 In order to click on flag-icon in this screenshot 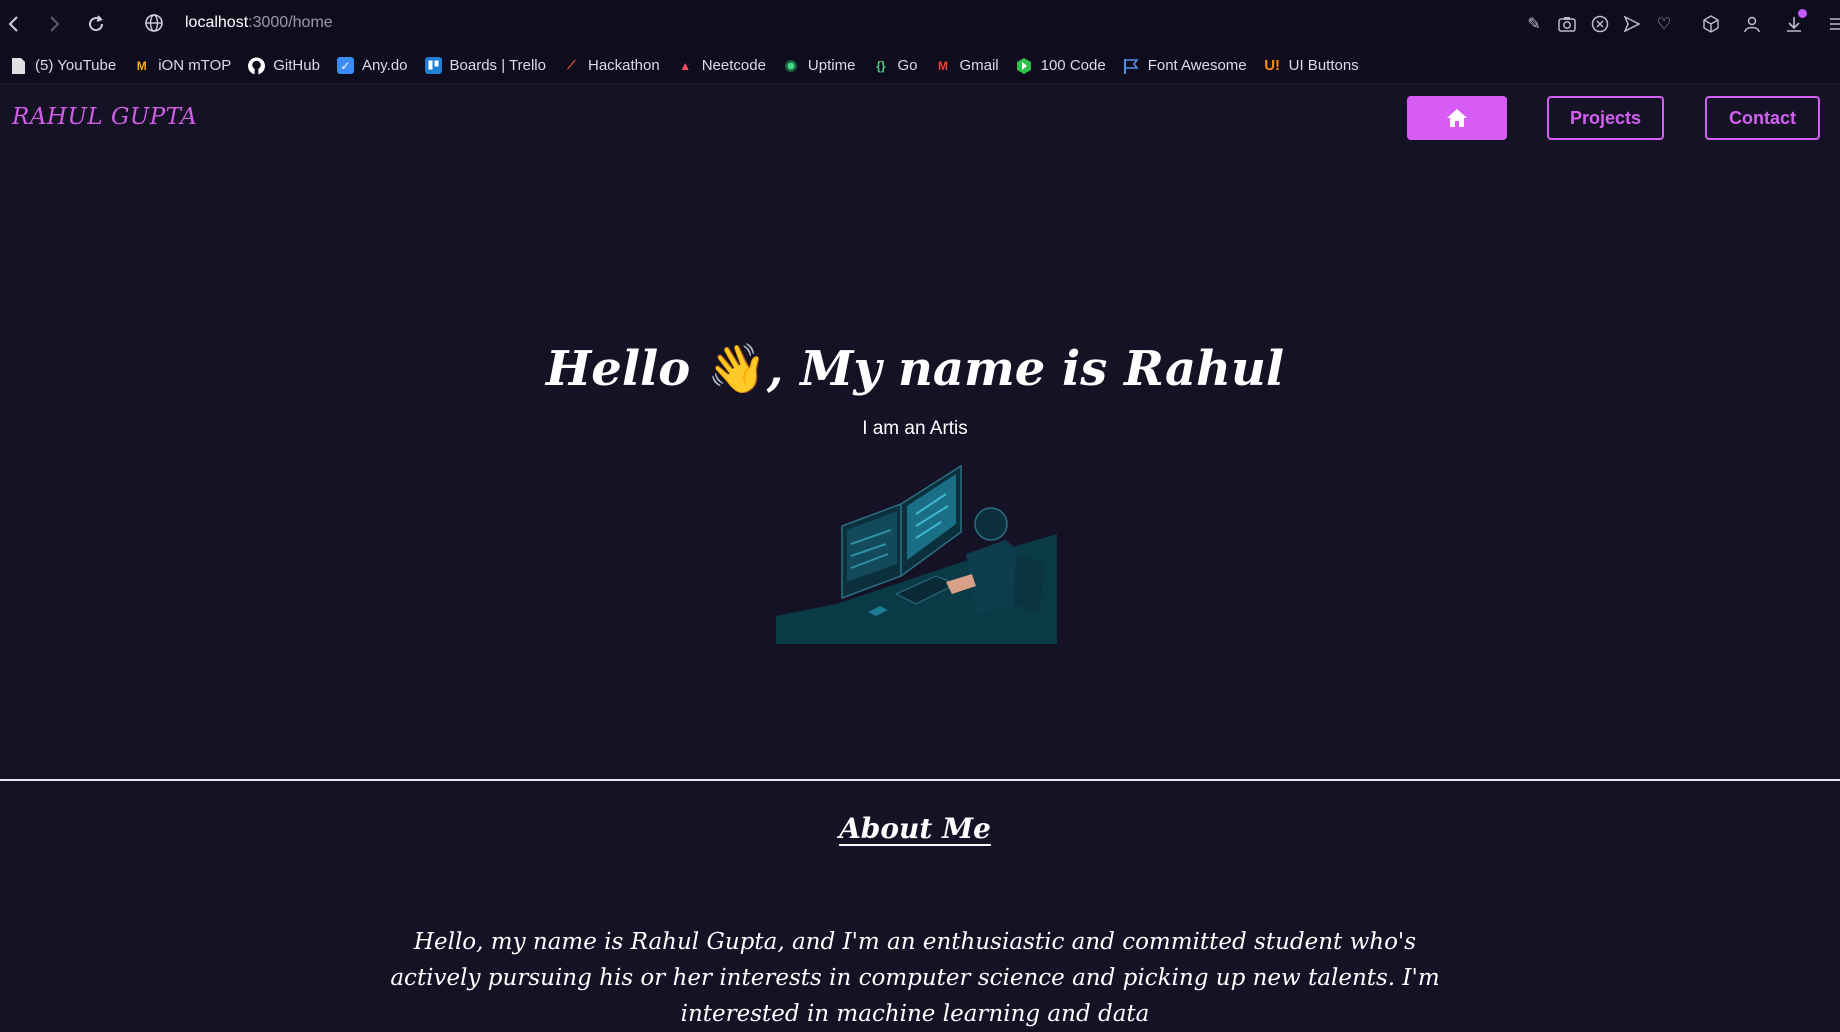, I will do `click(1131, 65)`.